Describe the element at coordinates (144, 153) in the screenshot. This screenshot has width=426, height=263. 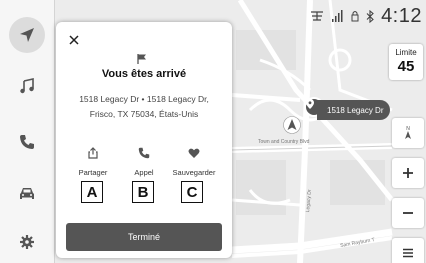
I see `call-icon` at that location.